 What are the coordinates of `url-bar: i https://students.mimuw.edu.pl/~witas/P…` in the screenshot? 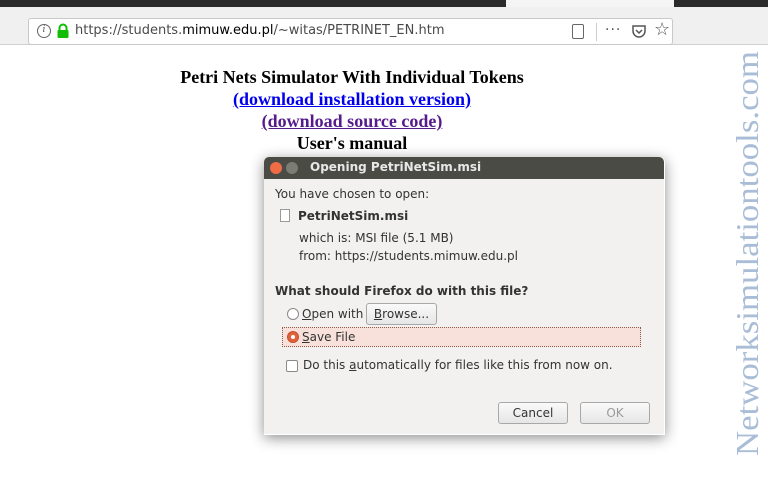 It's located at (350, 31).